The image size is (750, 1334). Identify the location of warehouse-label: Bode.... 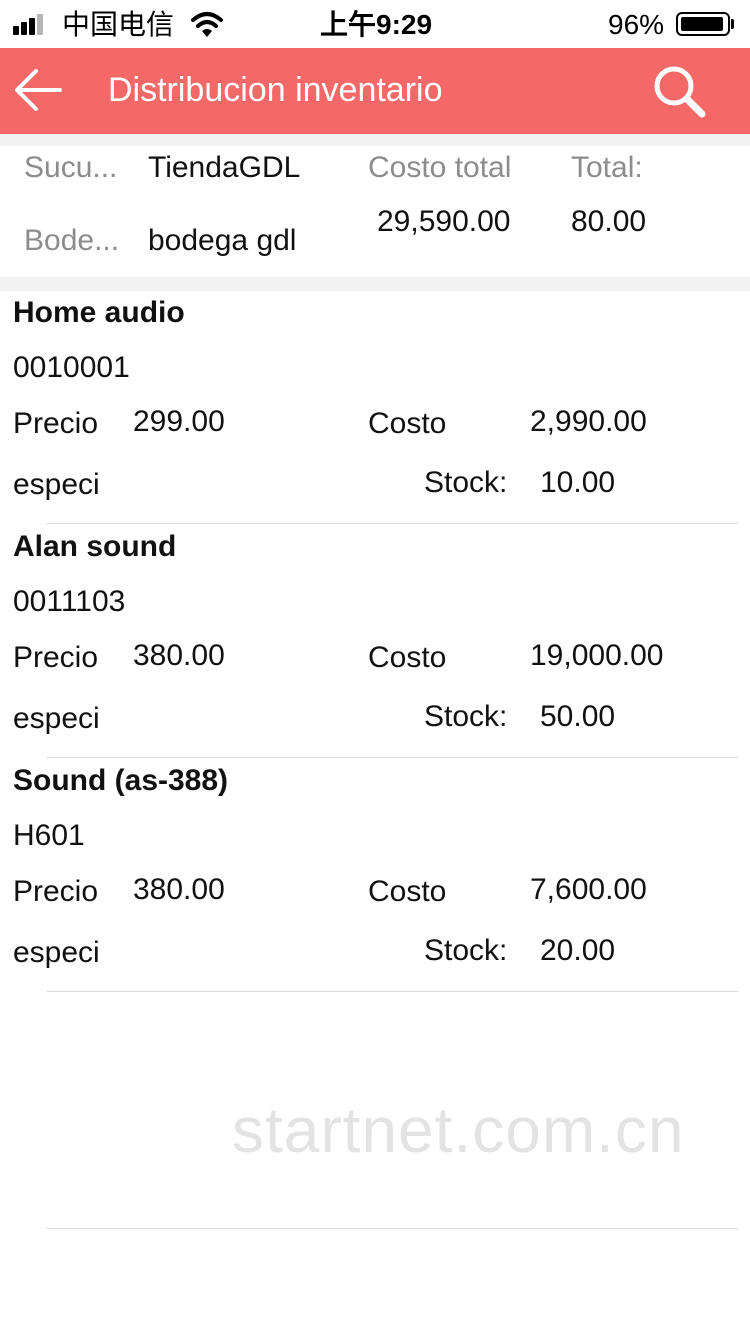
(72, 240).